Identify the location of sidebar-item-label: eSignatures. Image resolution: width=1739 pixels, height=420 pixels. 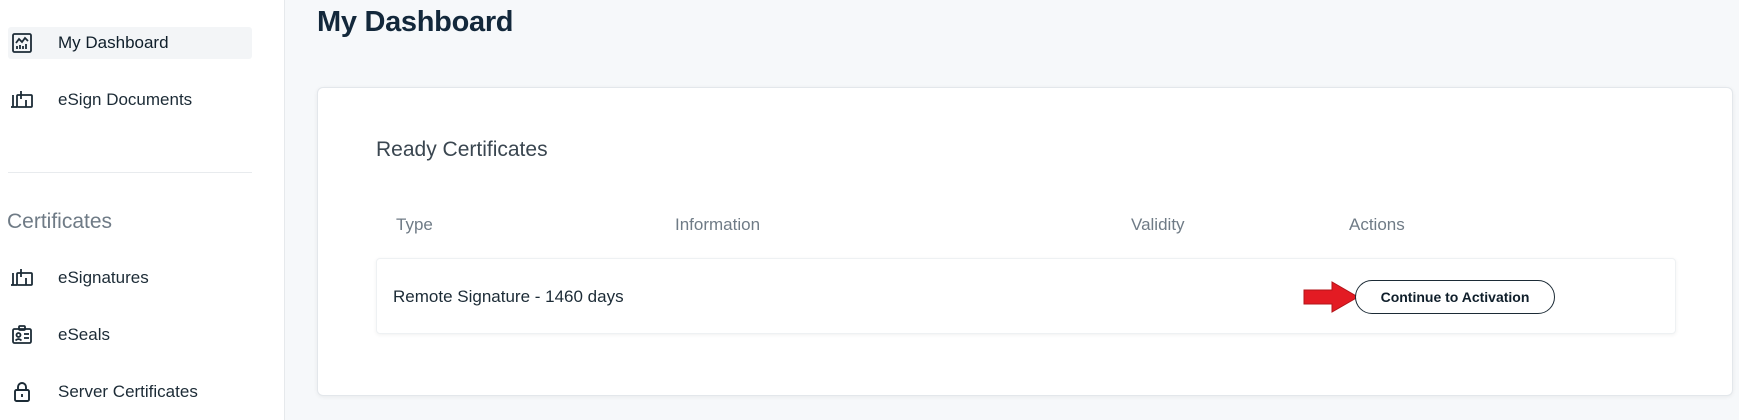
(103, 277).